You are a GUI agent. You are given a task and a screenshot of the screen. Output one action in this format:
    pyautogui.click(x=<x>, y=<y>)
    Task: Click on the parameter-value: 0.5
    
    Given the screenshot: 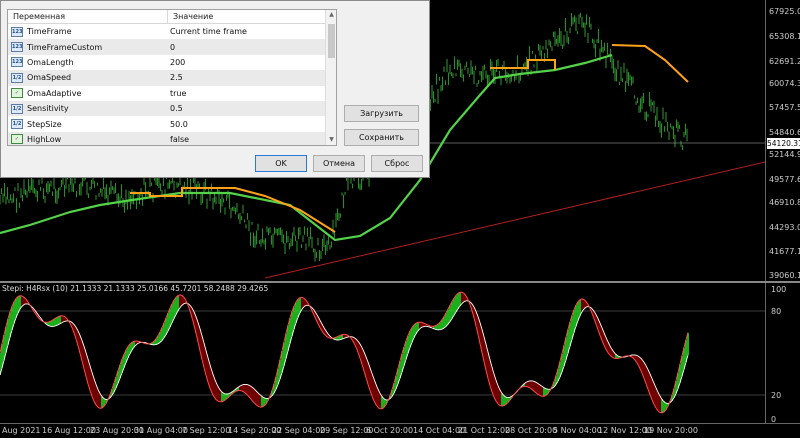 What is the action you would take?
    pyautogui.click(x=252, y=108)
    